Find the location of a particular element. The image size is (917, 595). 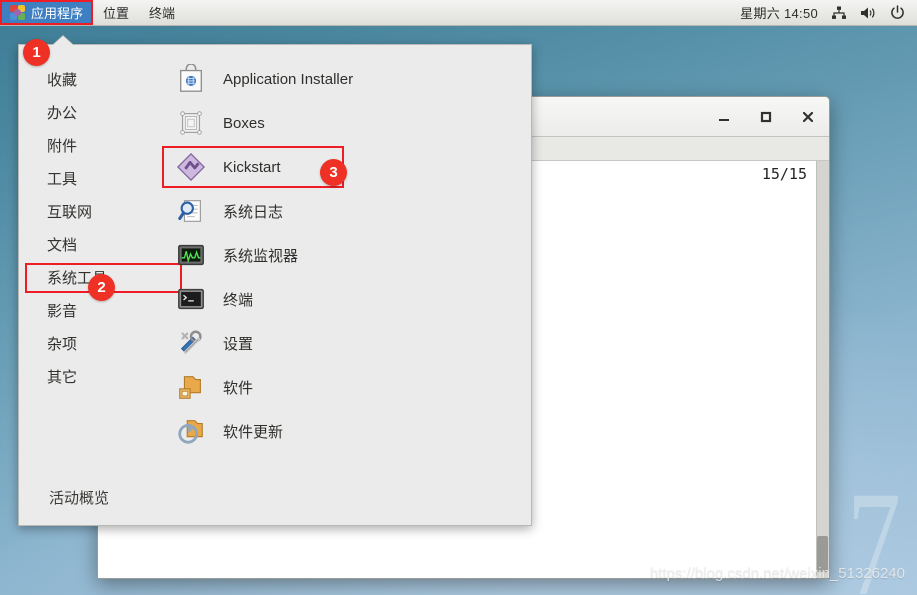

minimize-button is located at coordinates (724, 117).